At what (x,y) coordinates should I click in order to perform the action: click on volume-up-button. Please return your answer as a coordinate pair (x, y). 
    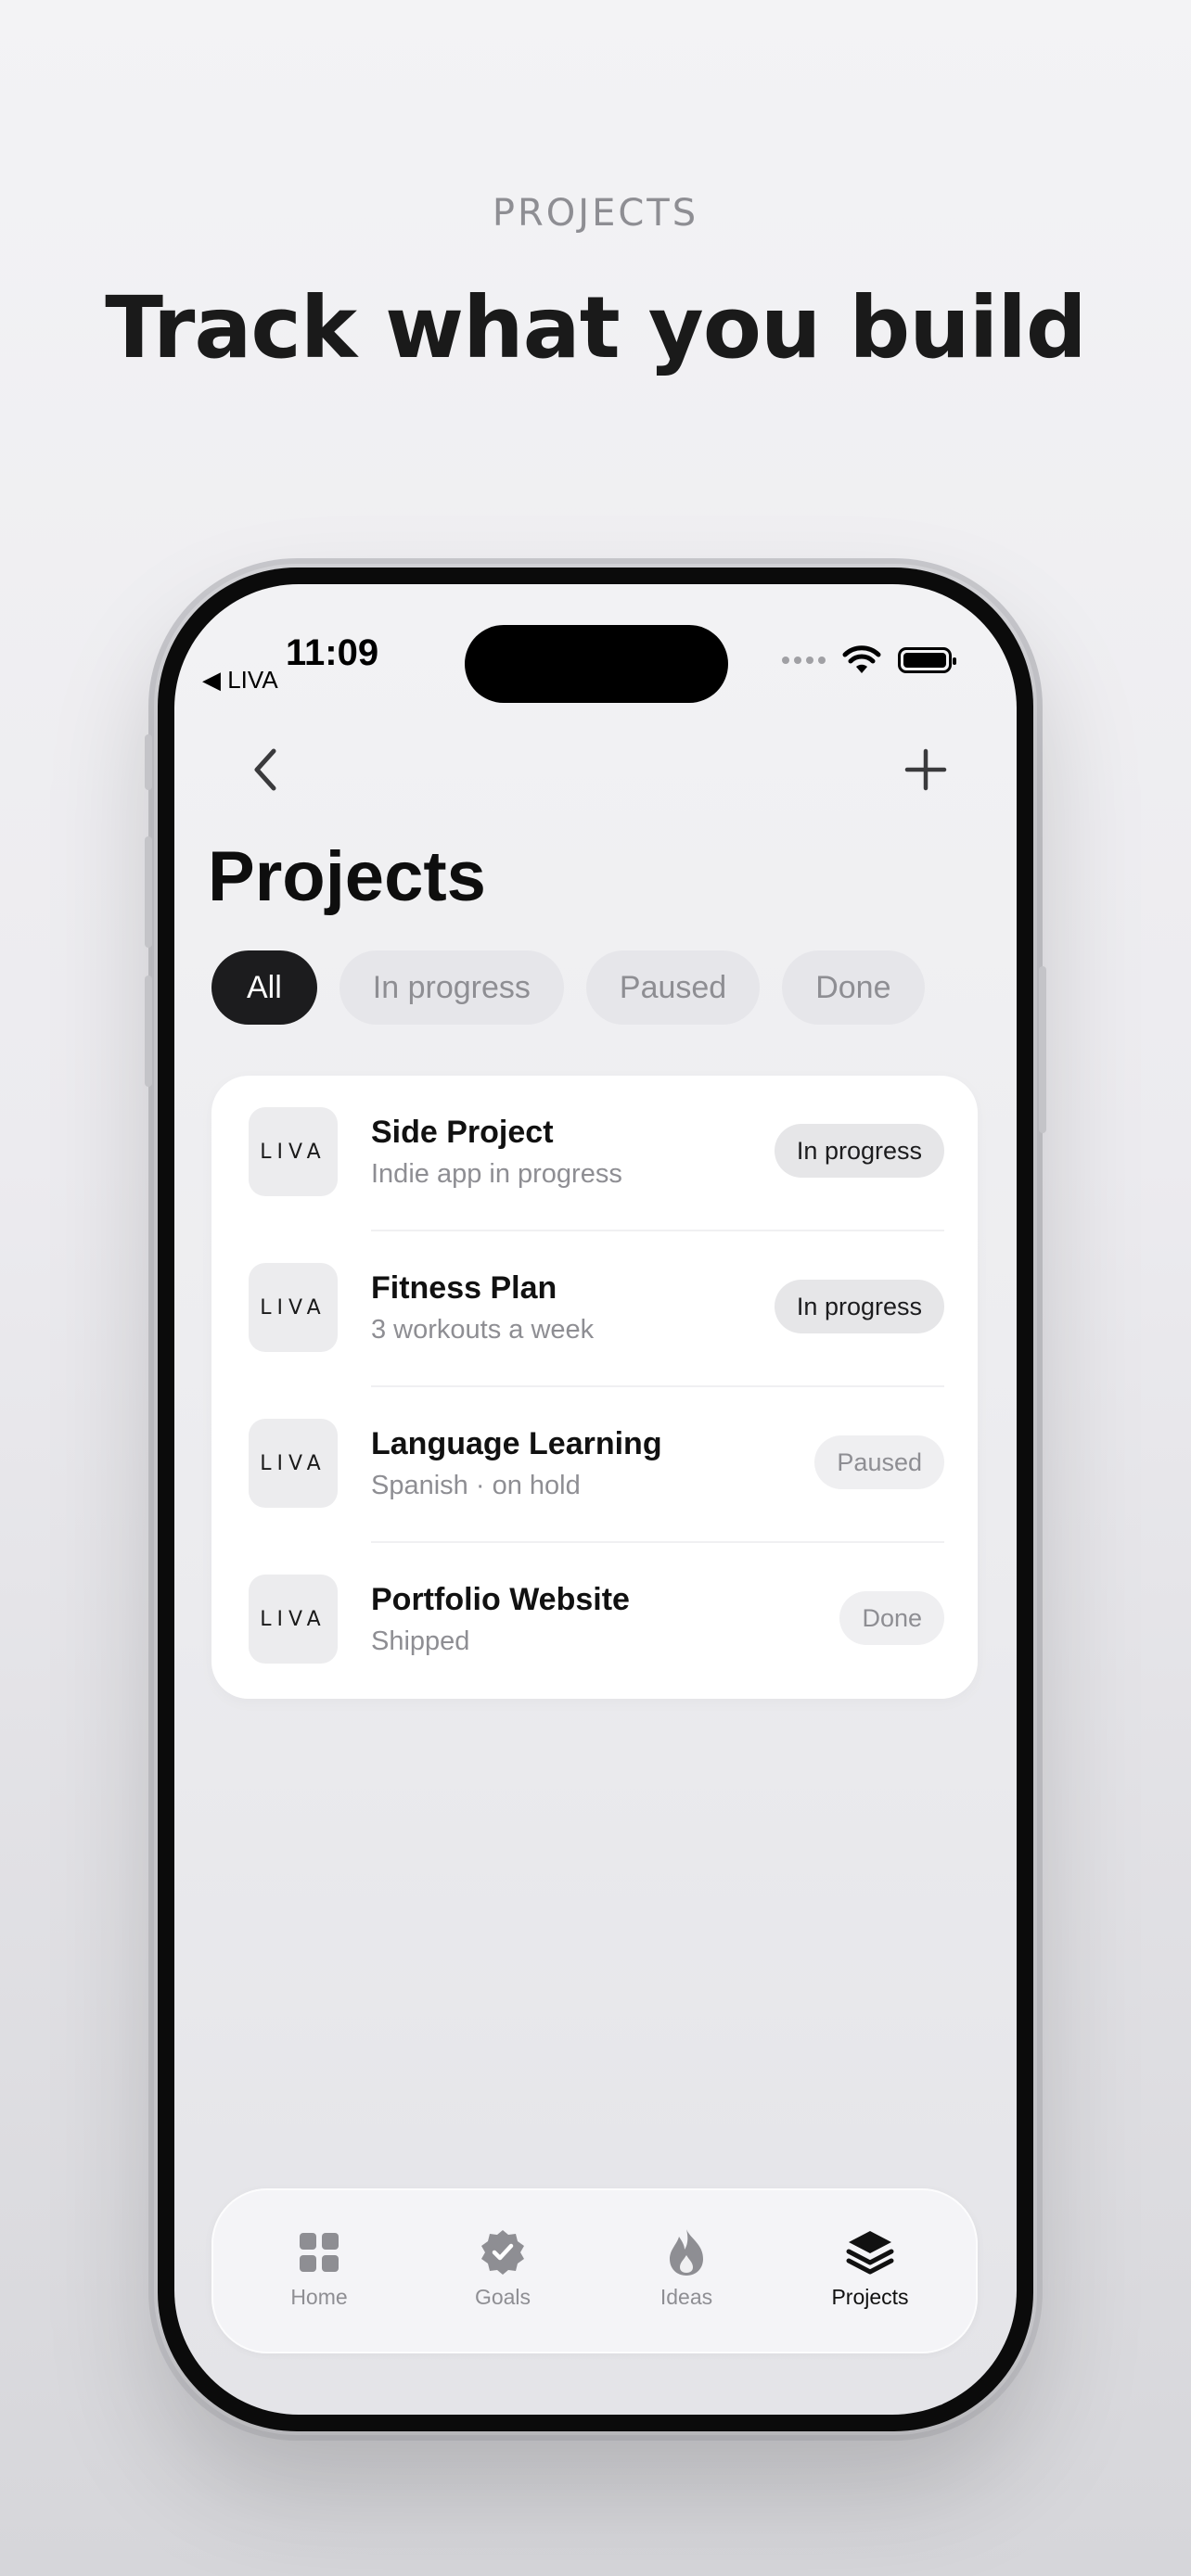
    Looking at the image, I should click on (148, 892).